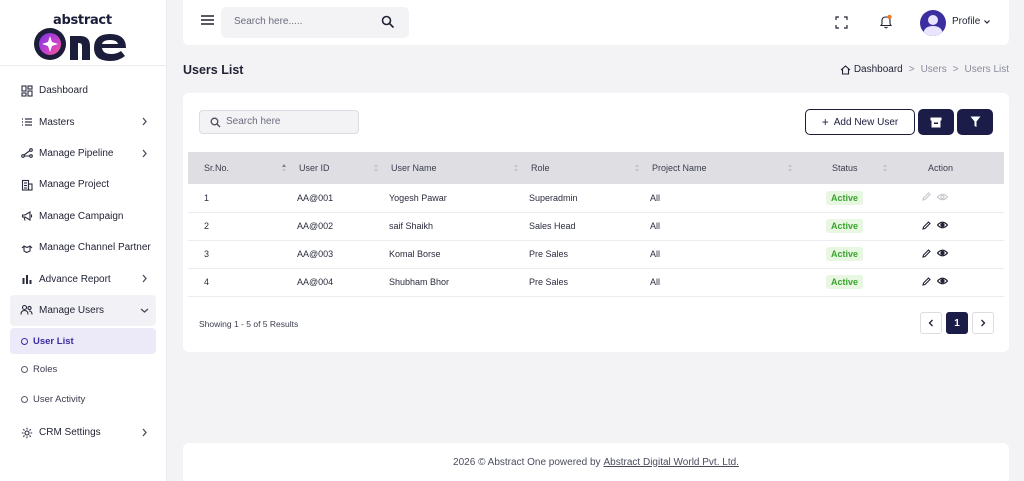  Describe the element at coordinates (207, 226) in the screenshot. I see `cell-srno: 2` at that location.